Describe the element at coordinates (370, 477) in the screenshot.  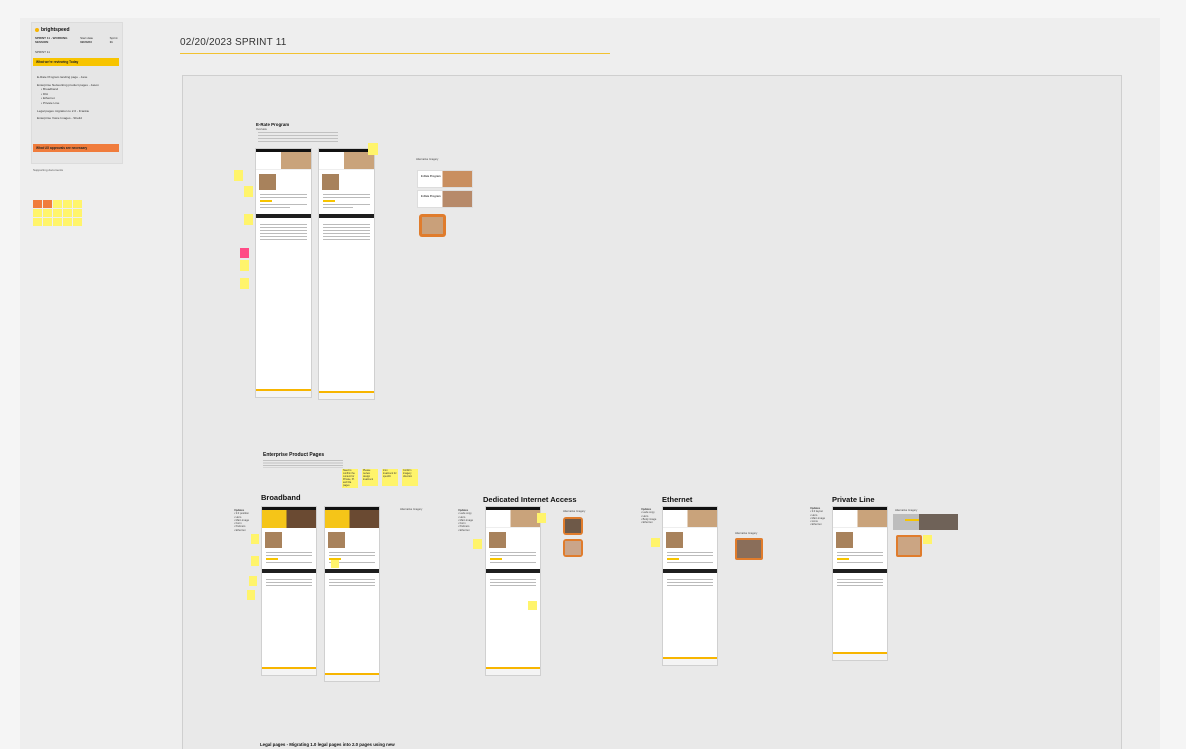
I see `enterprise-sticky: Please review design treatment` at that location.